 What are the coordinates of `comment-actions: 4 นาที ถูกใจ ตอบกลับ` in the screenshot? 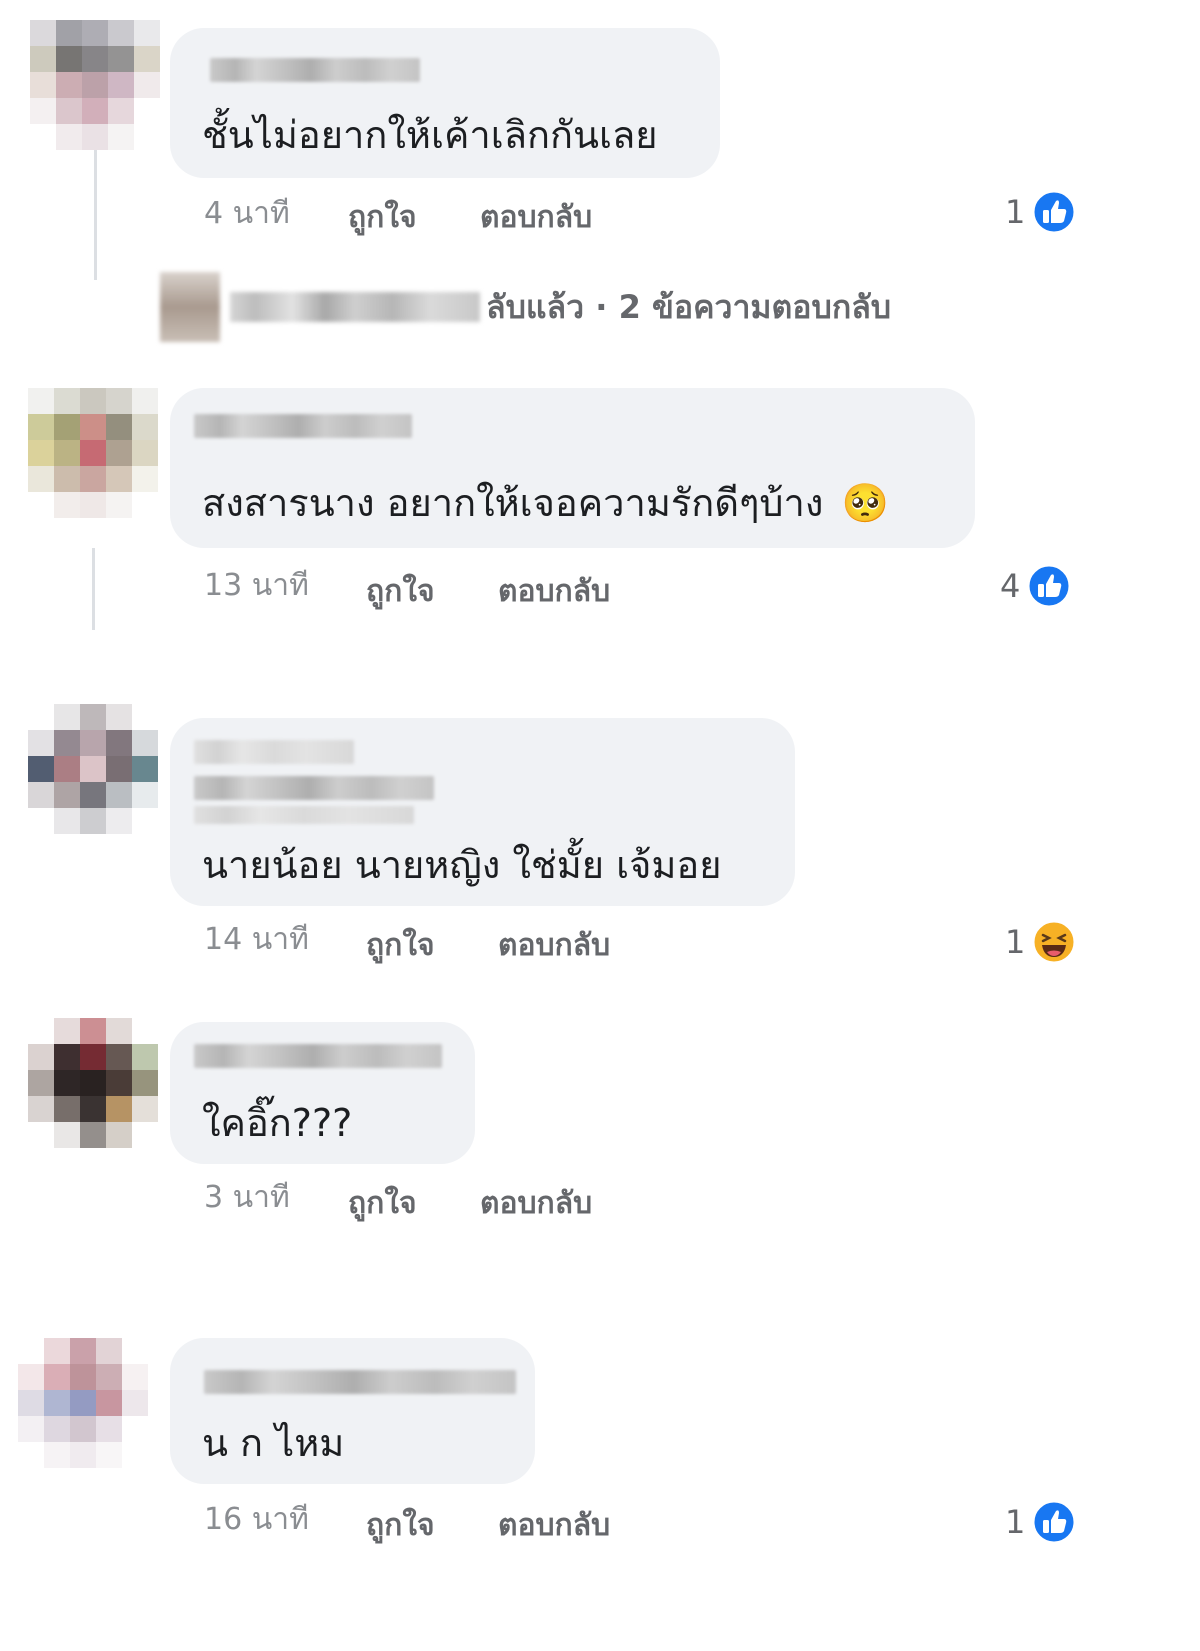 It's located at (454, 216).